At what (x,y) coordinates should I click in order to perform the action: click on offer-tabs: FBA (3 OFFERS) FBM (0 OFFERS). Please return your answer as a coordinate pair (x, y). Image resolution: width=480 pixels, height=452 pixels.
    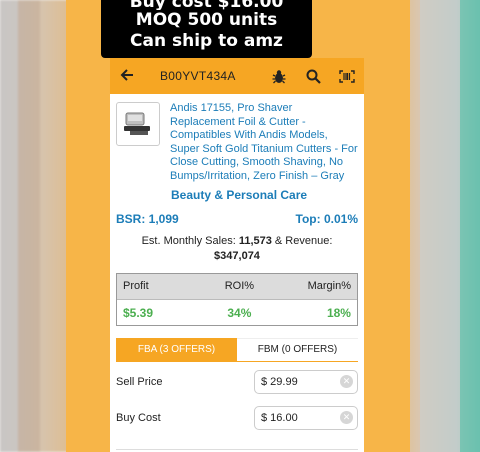
    Looking at the image, I should click on (237, 349).